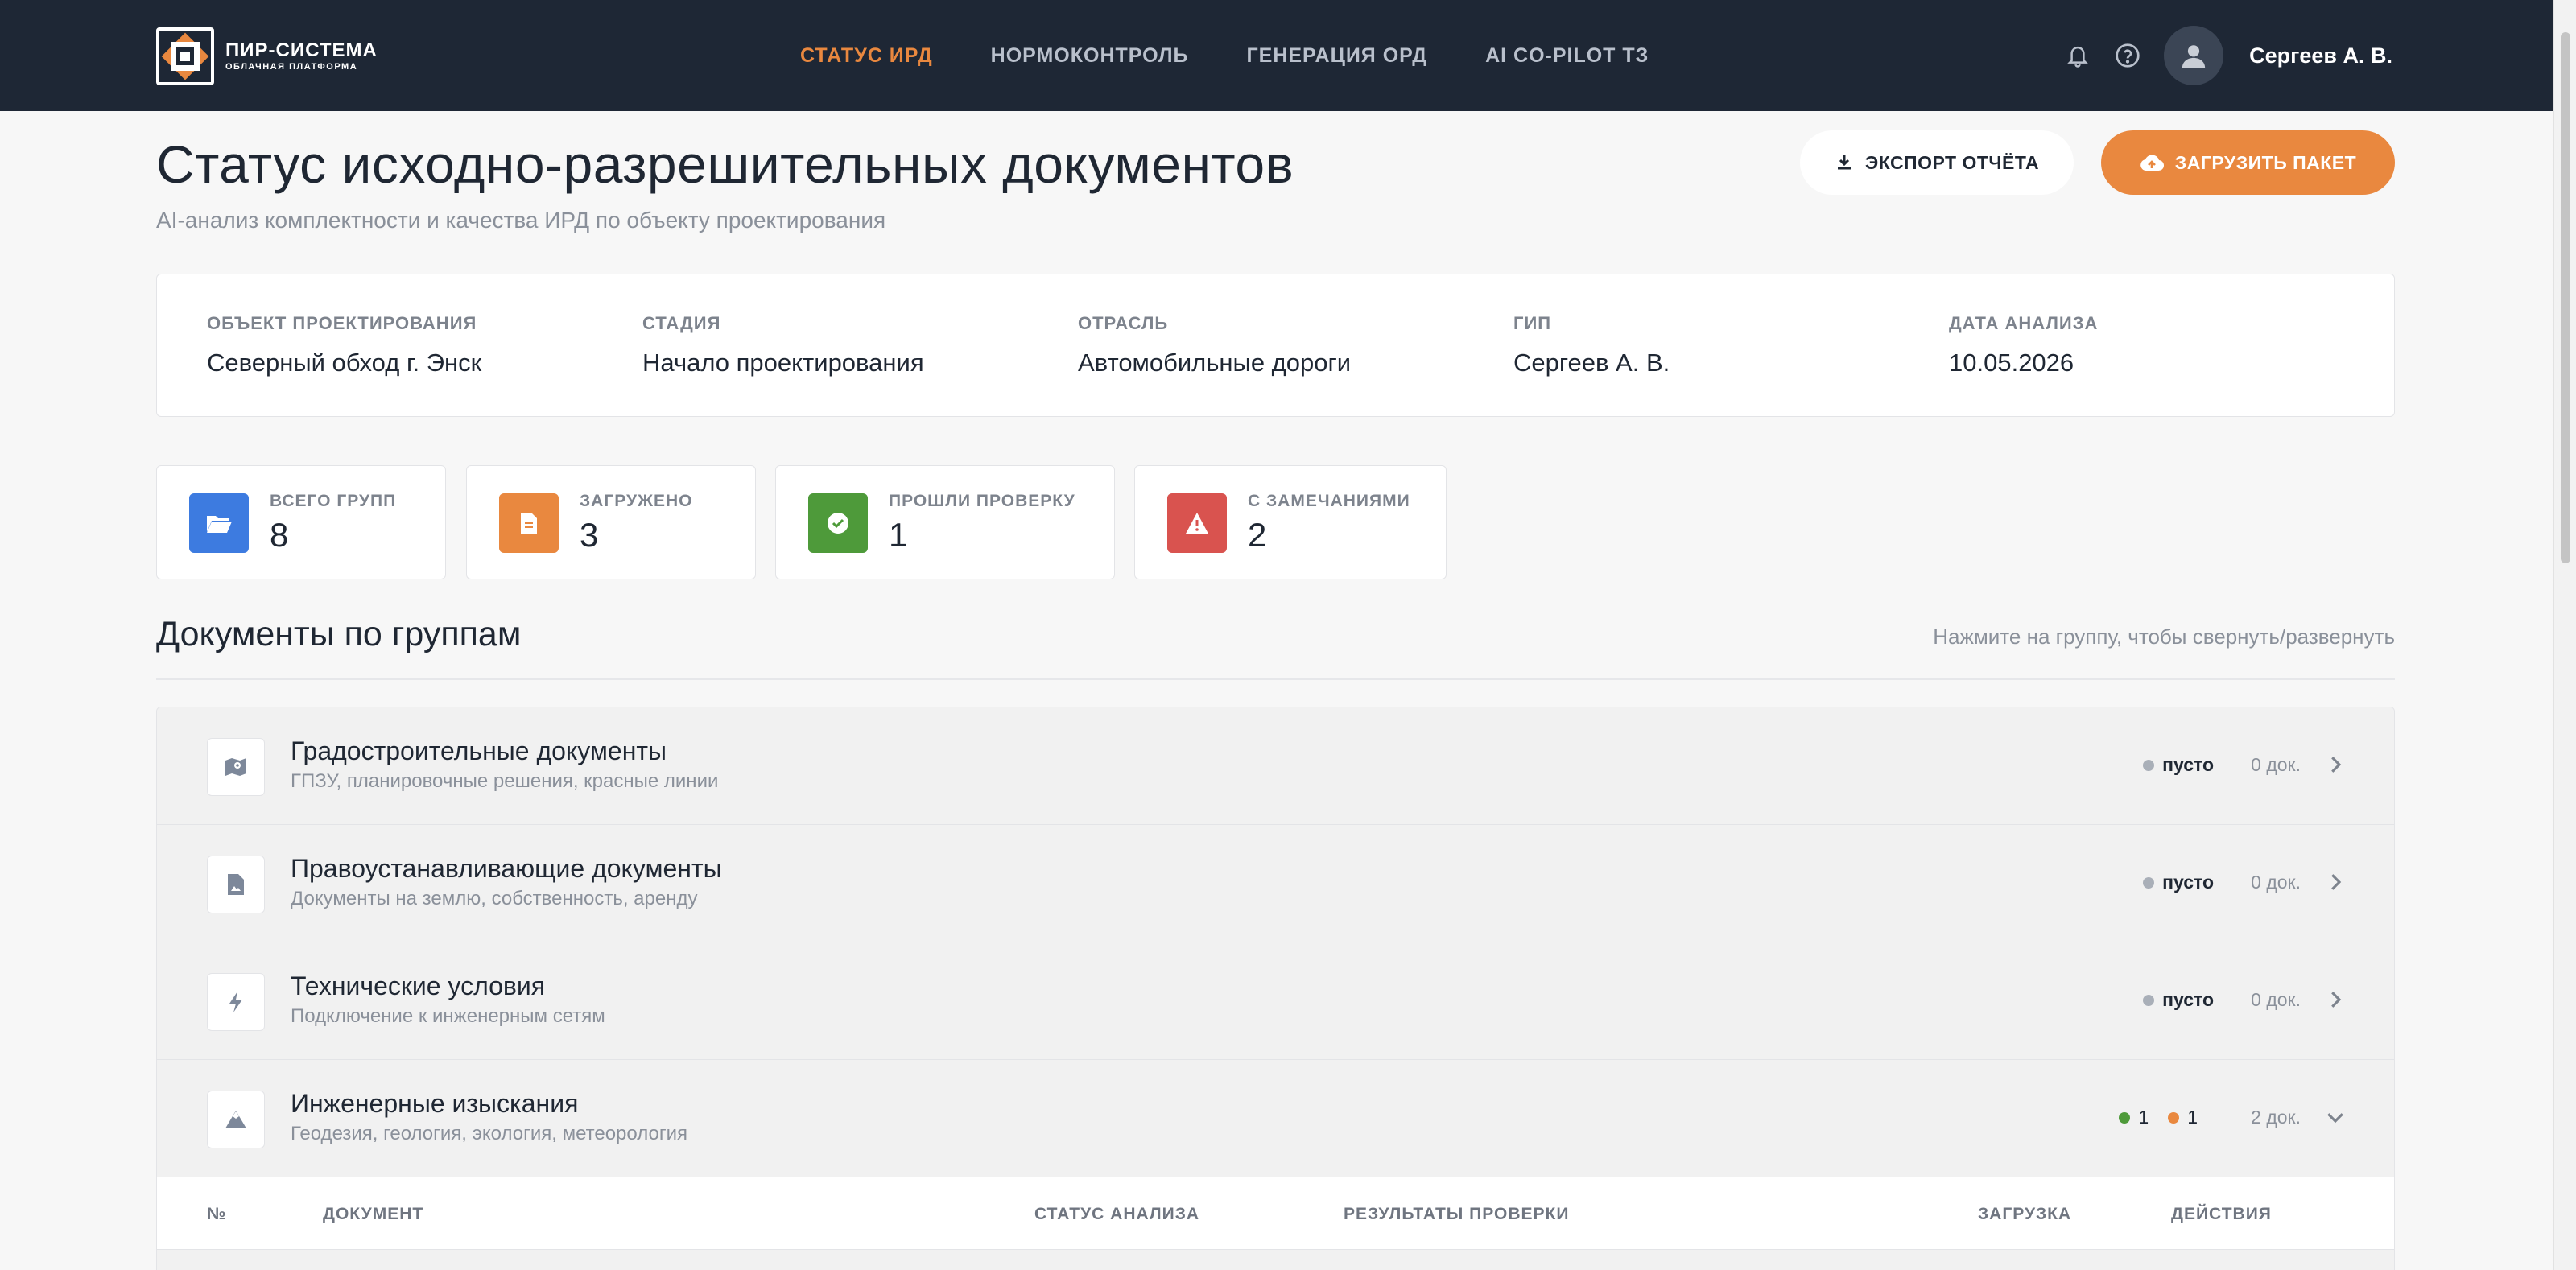  I want to click on help-icon, so click(2127, 55).